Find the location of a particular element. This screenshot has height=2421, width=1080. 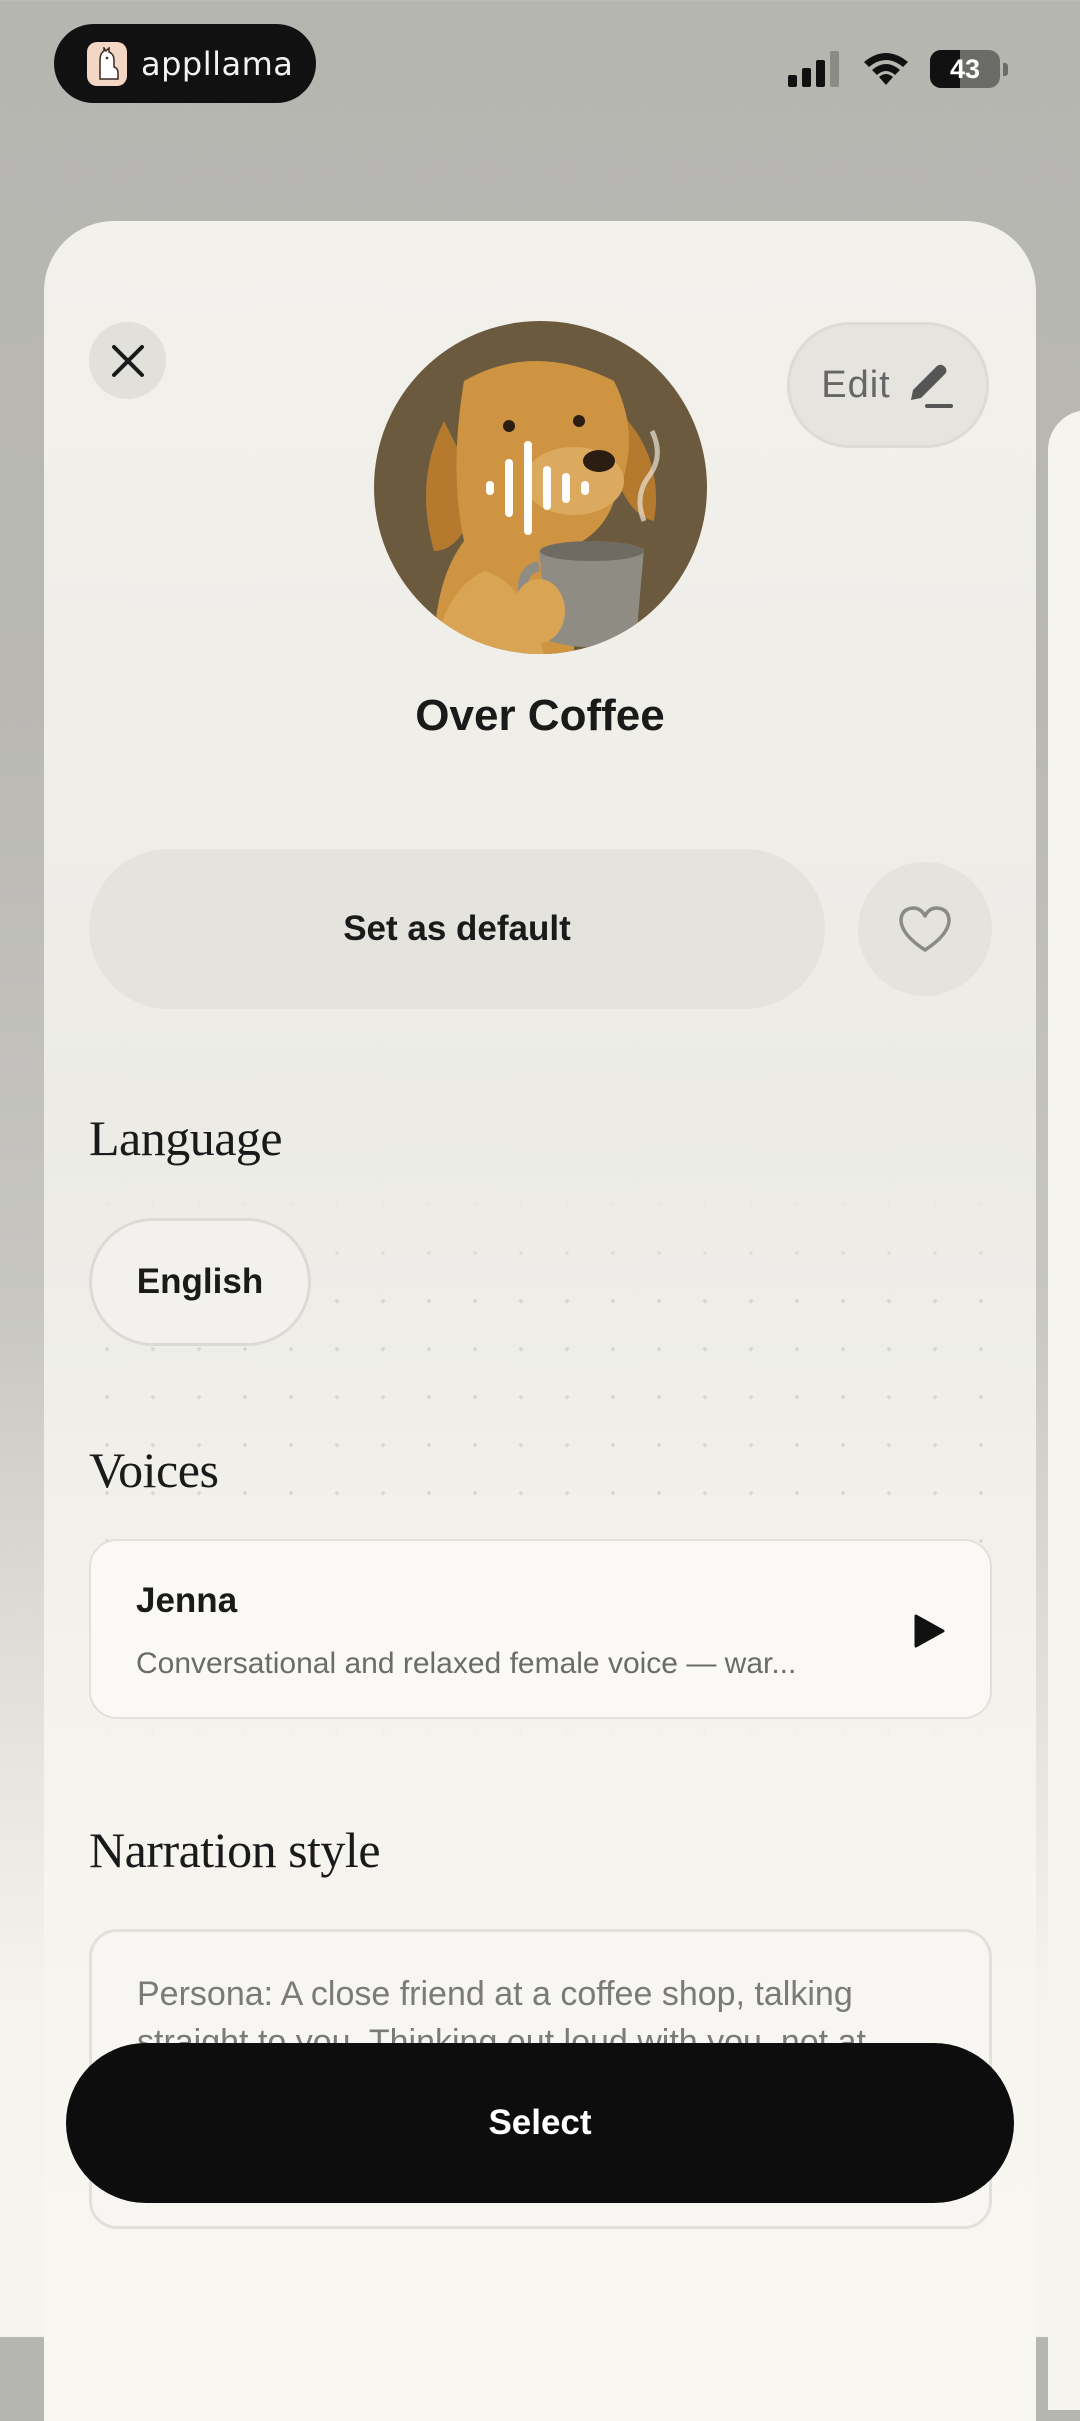

signal-icon is located at coordinates (813, 69).